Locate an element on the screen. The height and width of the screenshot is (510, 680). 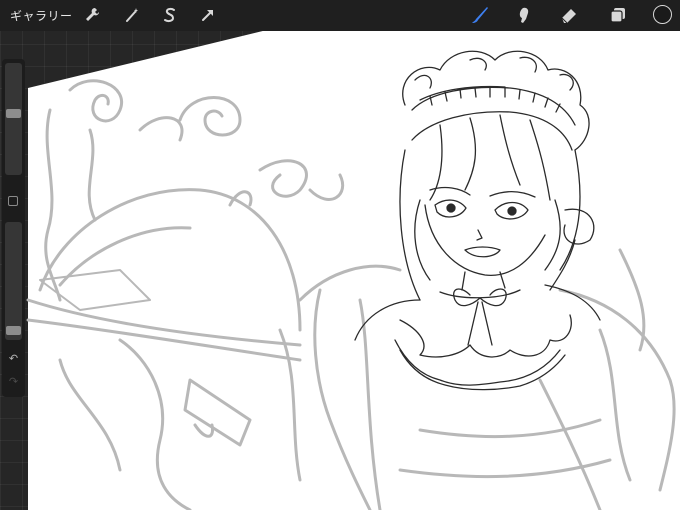
sidebar: ↶ ↷ is located at coordinates (13, 228).